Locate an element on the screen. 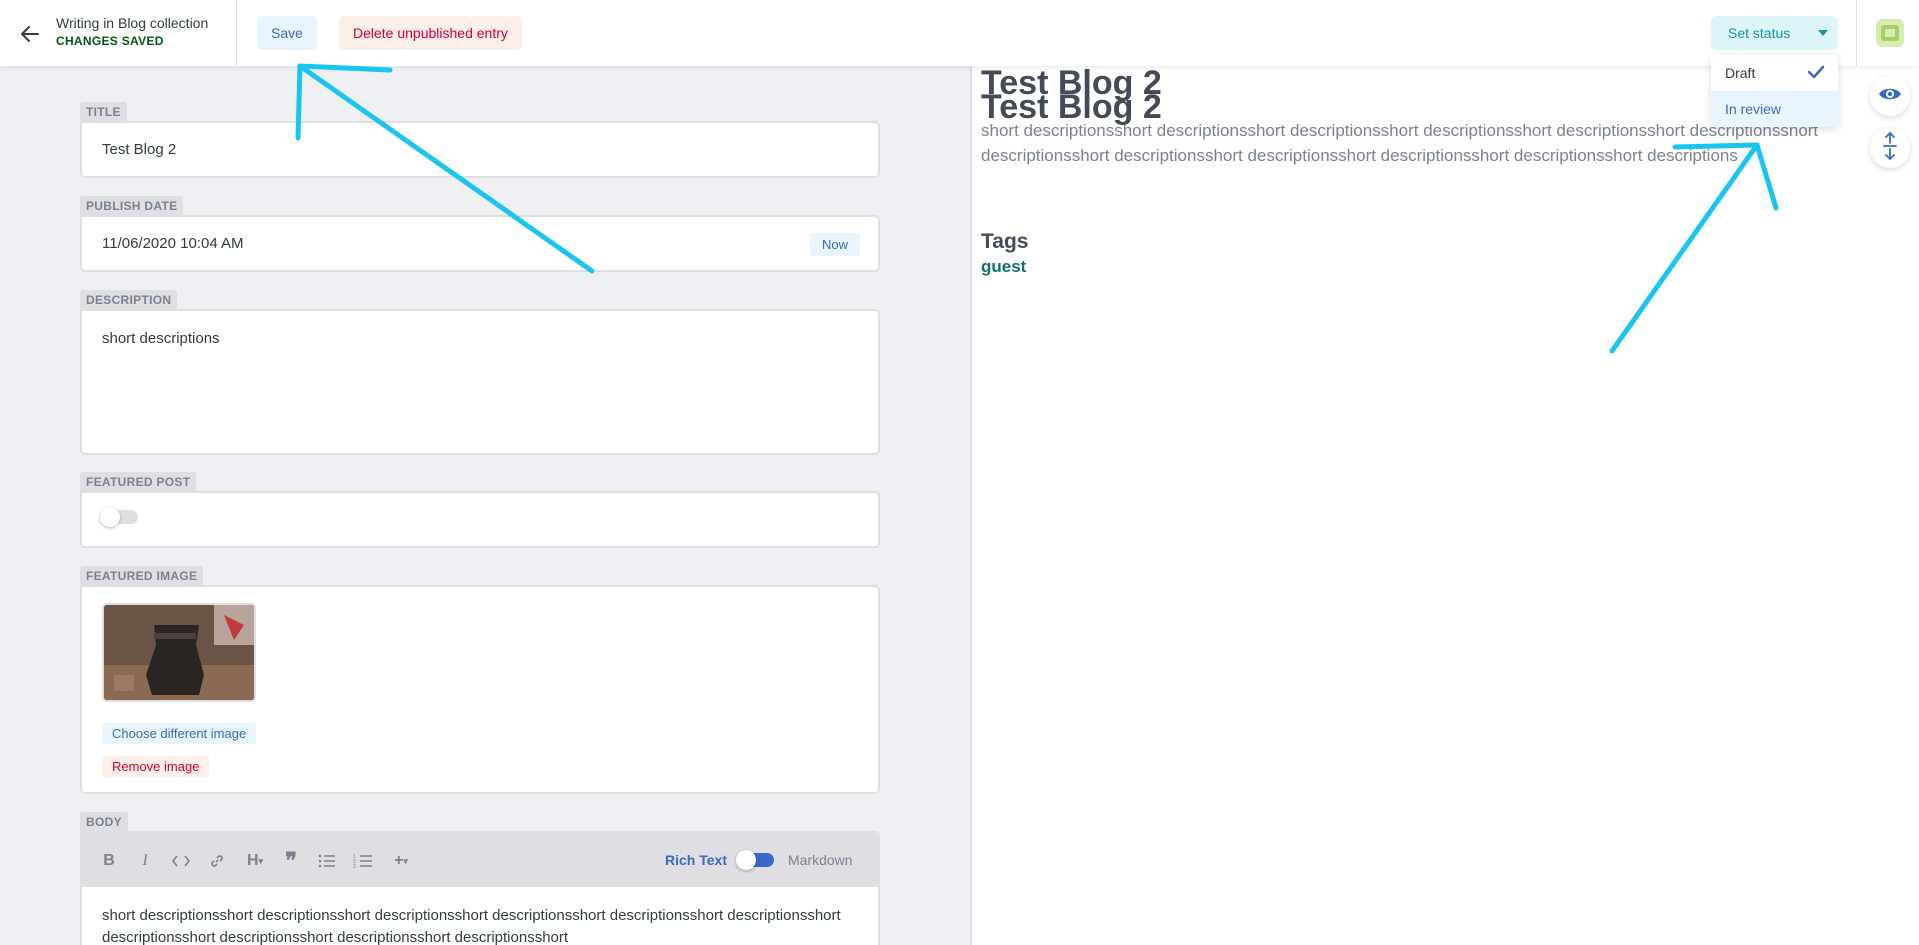 The width and height of the screenshot is (1919, 945). field-featured-post: FEATURED POST is located at coordinates (480, 510).